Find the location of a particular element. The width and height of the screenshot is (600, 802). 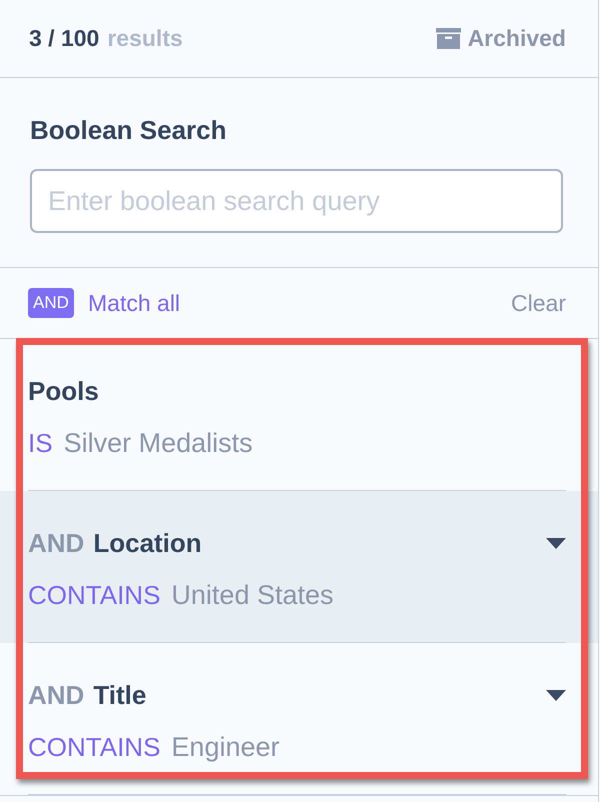

filter-field-label: Title is located at coordinates (119, 695).